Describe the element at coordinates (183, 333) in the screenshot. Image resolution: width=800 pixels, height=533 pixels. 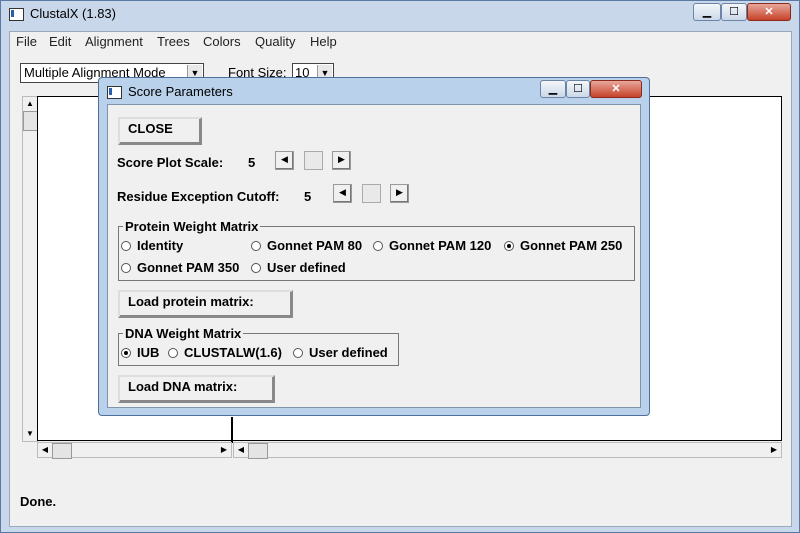
I see `dna-weight-matrix-title: DNA Weight Matrix` at that location.